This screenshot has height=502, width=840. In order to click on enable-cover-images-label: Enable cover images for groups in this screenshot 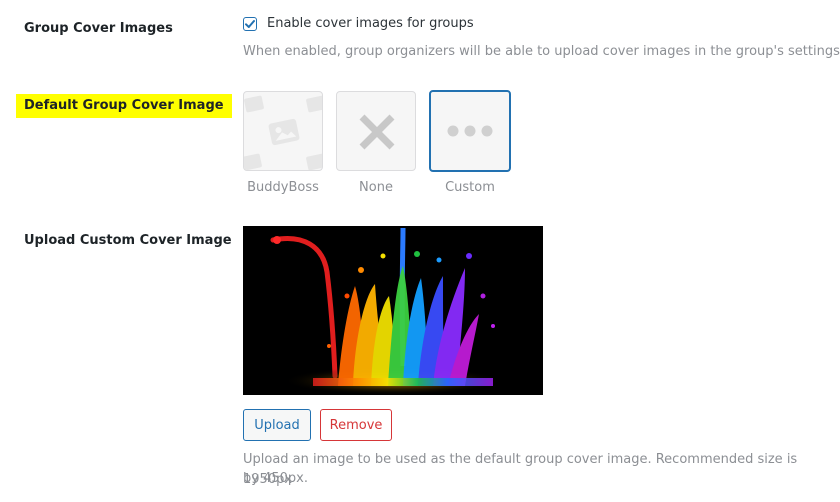, I will do `click(370, 23)`.